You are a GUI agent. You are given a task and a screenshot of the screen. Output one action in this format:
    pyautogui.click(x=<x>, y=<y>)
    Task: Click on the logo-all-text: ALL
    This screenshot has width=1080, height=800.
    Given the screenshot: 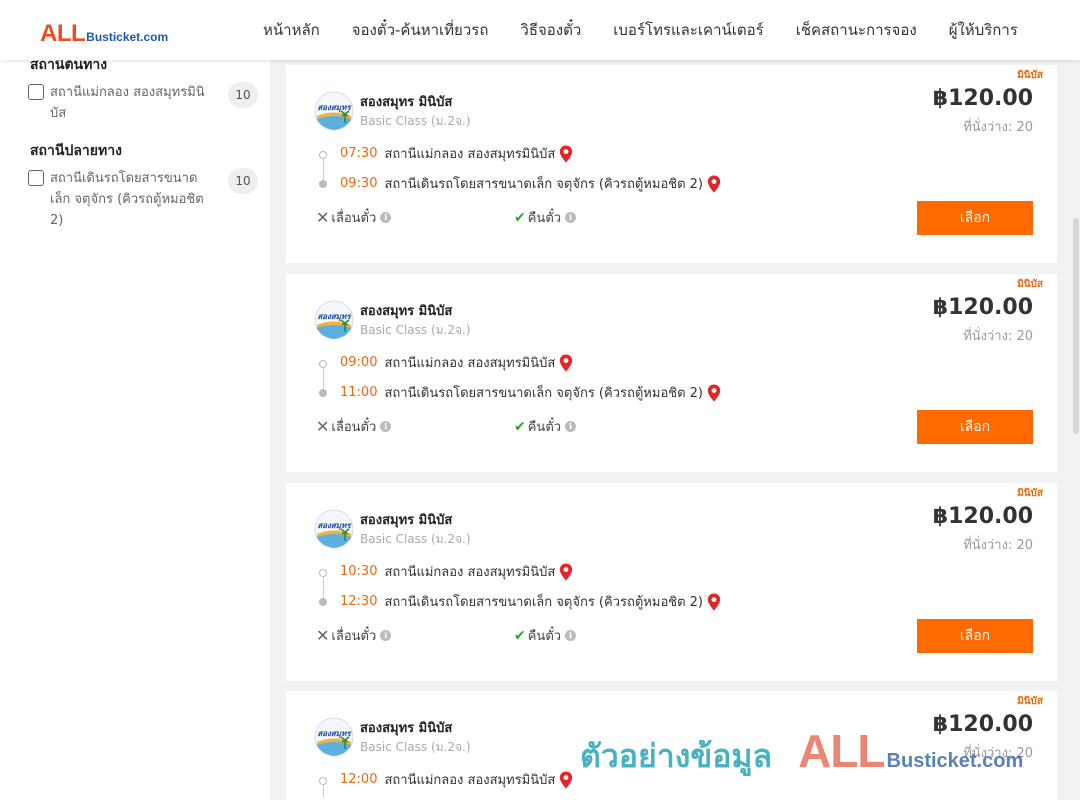 What is the action you would take?
    pyautogui.click(x=63, y=33)
    